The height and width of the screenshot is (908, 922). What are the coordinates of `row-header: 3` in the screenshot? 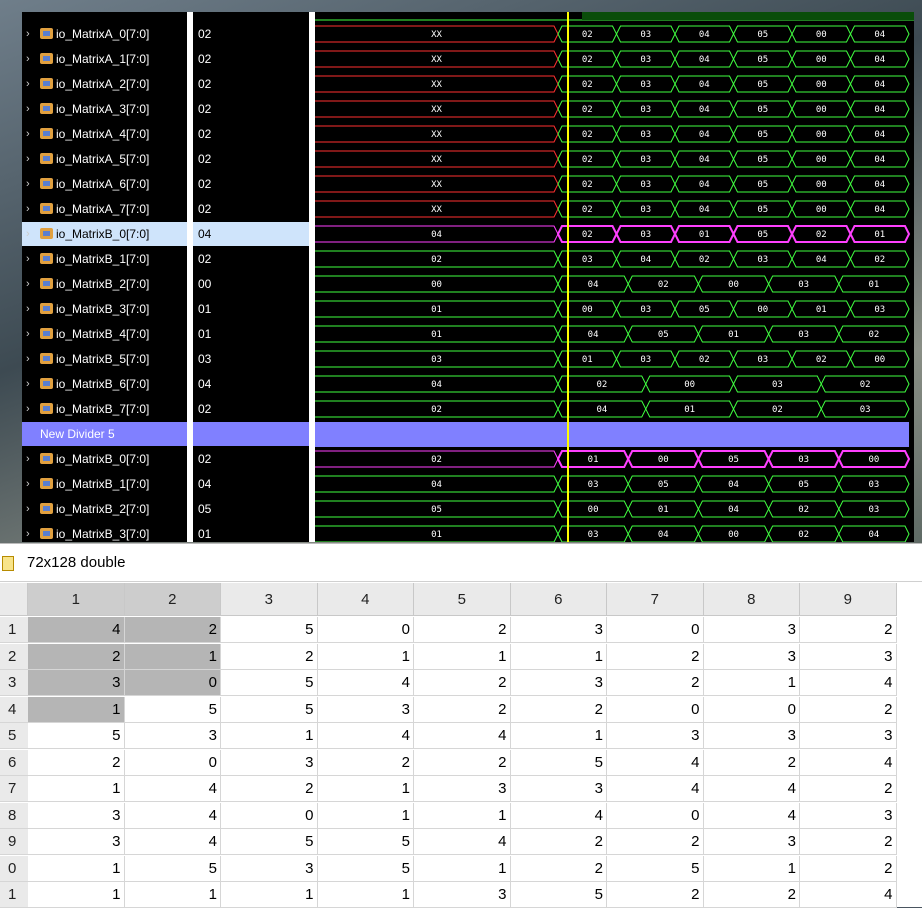 It's located at (14, 683).